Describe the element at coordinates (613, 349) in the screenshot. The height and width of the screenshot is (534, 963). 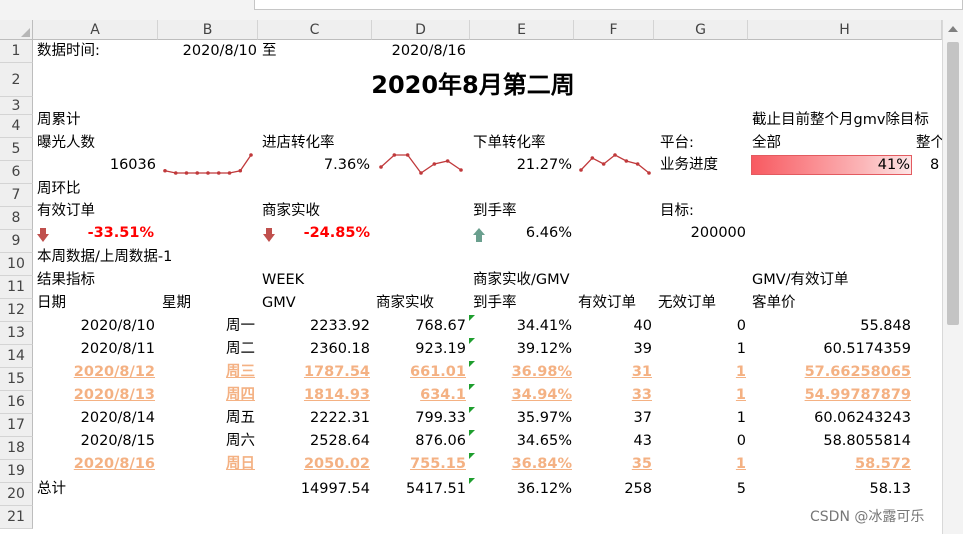
I see `cell-valid: 39` at that location.